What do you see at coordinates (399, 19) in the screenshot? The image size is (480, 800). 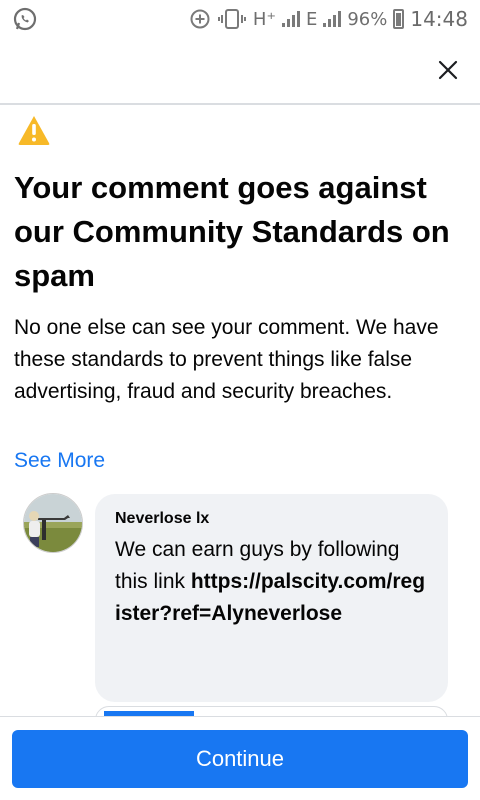 I see `battery-charging-icon` at bounding box center [399, 19].